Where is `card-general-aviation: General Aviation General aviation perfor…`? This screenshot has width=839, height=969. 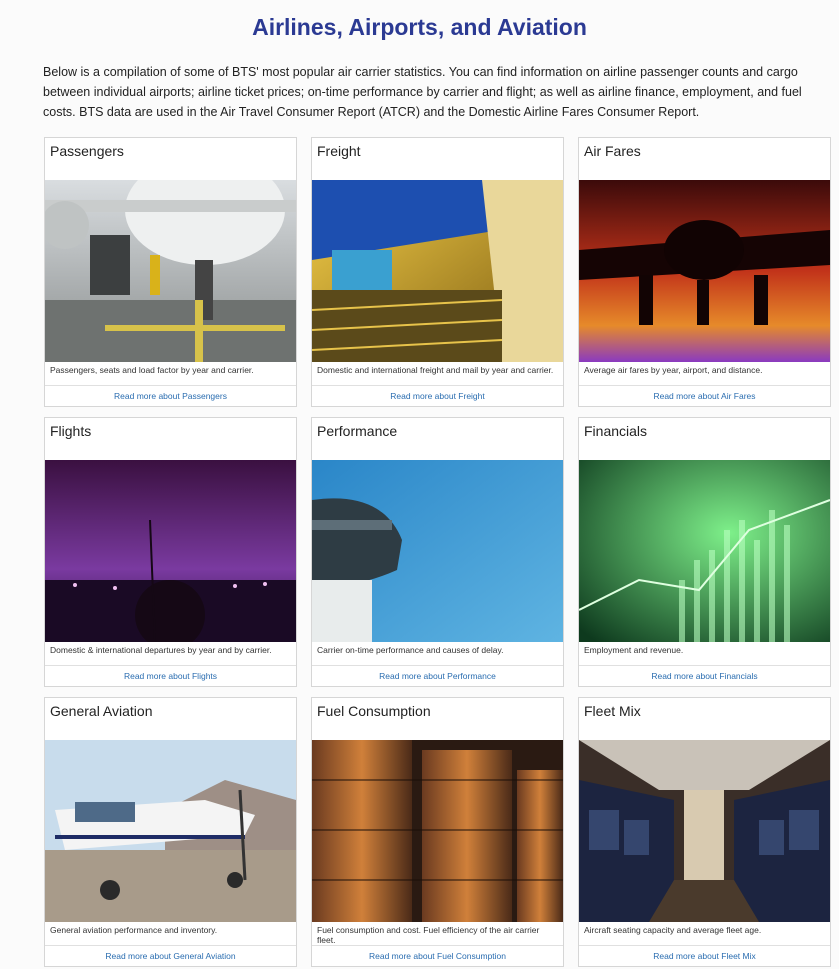
card-general-aviation: General Aviation General aviation perfor… is located at coordinates (170, 832).